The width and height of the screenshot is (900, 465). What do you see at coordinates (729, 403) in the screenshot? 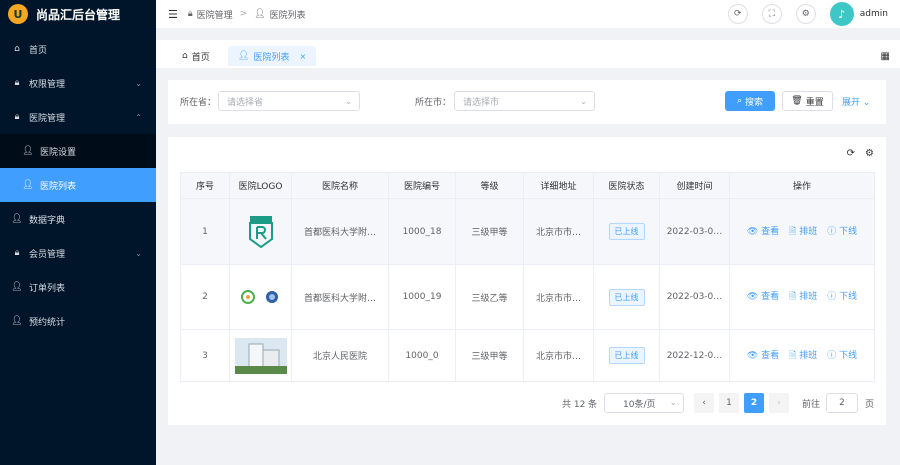
I see `page-button: 1` at bounding box center [729, 403].